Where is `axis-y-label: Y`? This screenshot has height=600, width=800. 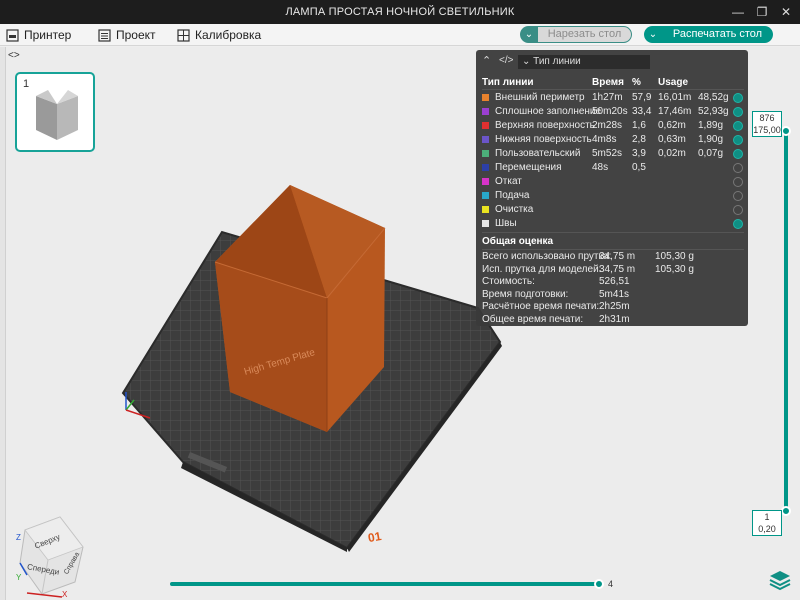
axis-y-label: Y is located at coordinates (19, 577).